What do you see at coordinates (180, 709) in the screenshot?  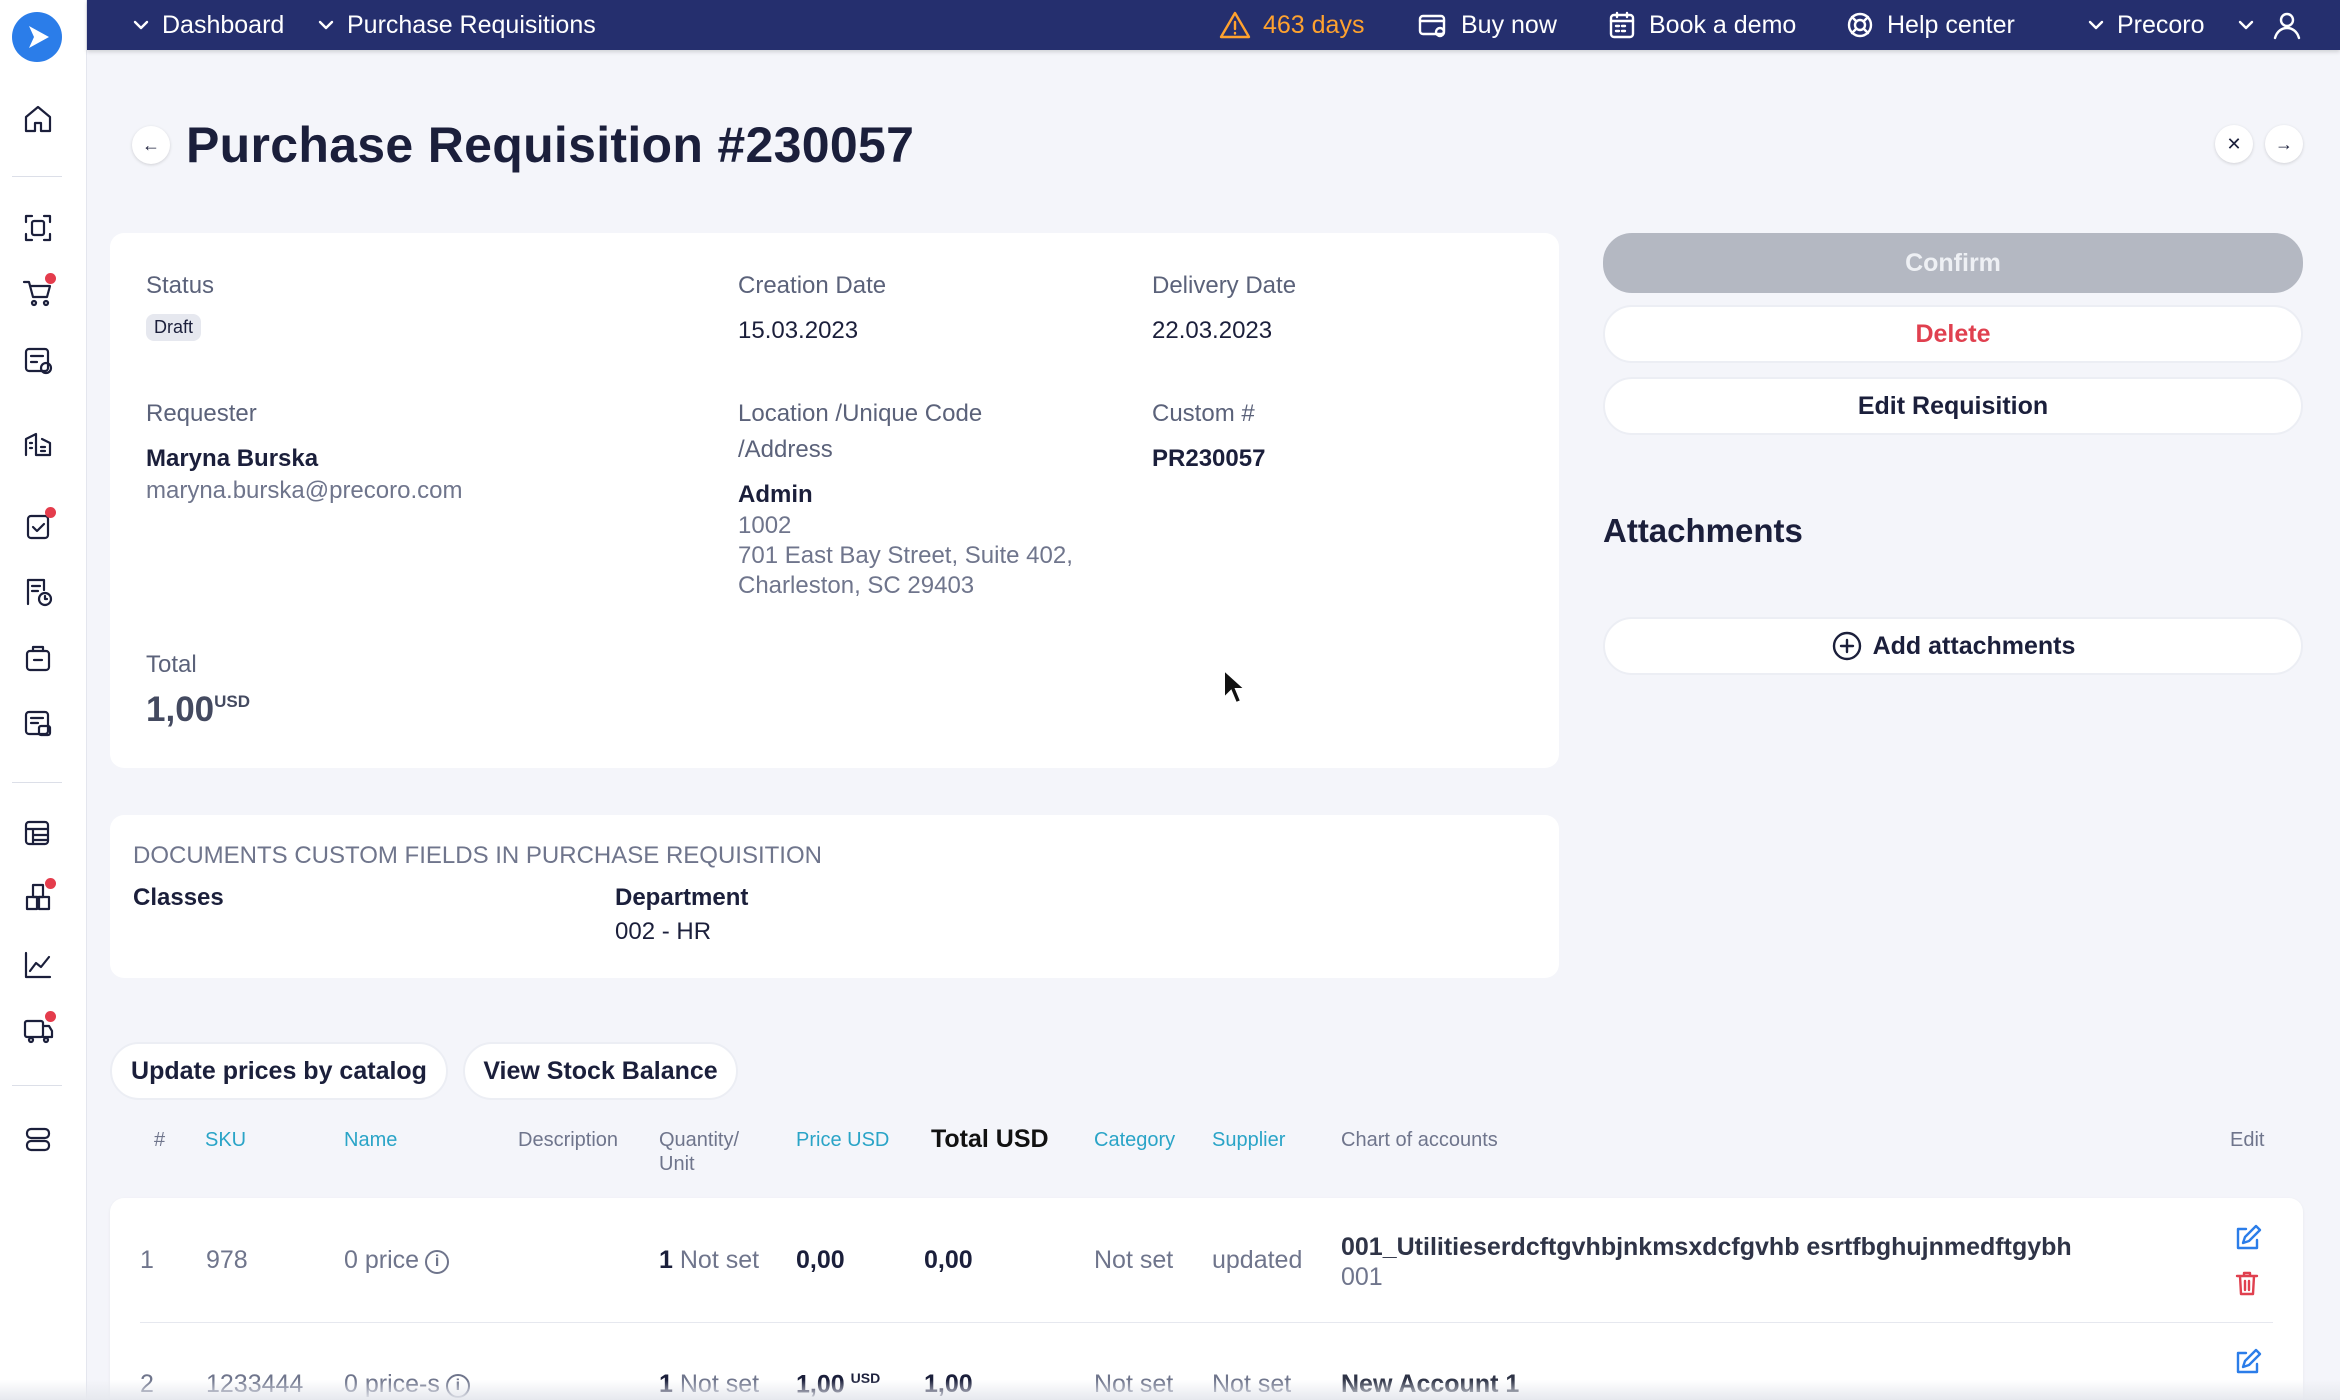 I see `total-value: 1,00` at bounding box center [180, 709].